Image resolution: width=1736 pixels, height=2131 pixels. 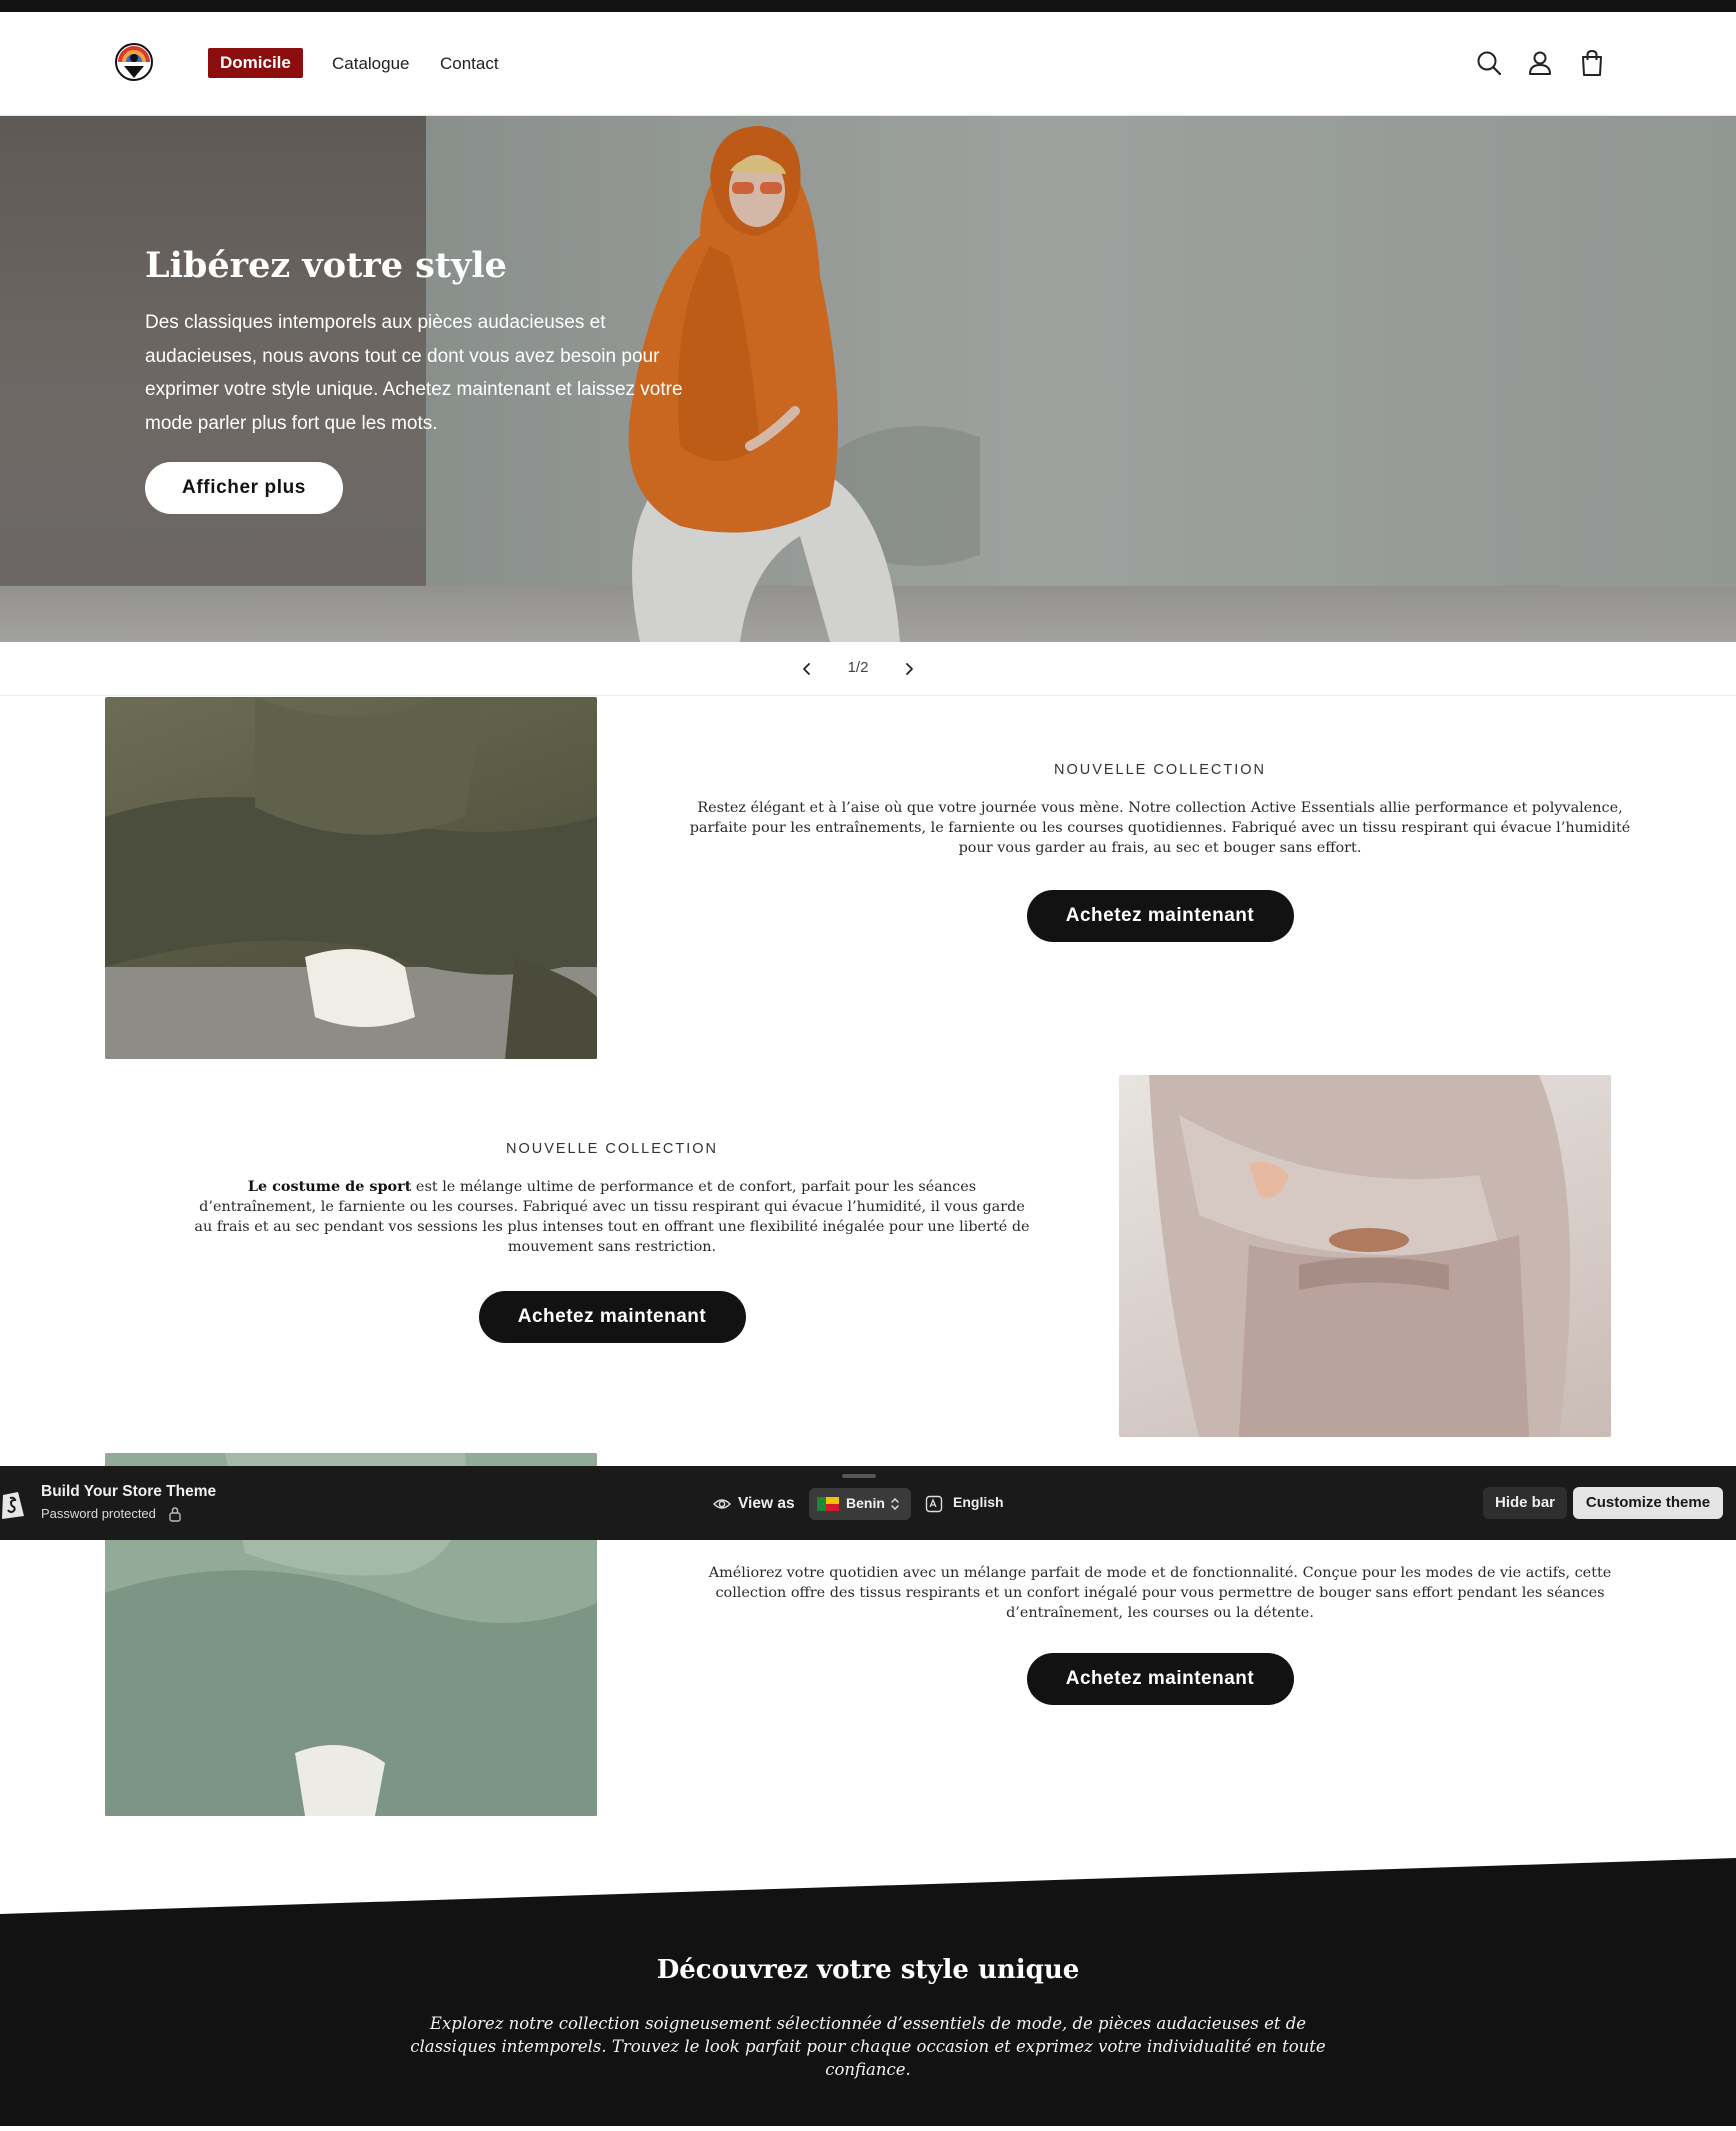 I want to click on site-header: Domicile Catalogue Contact, so click(x=868, y=64).